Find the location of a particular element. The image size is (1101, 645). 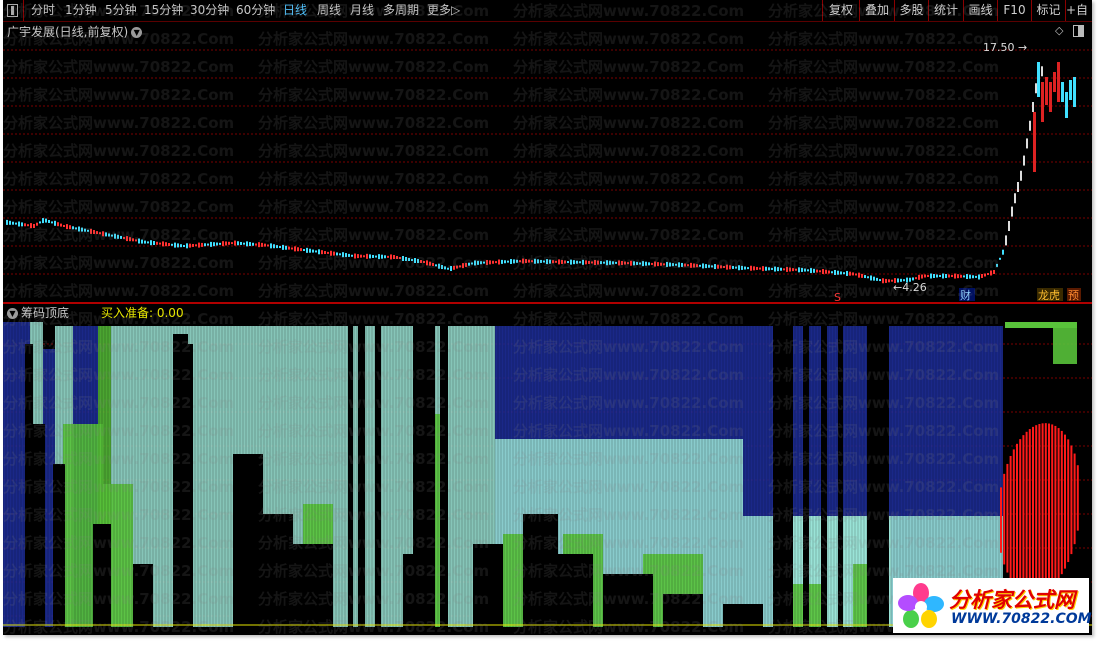

period-tab-1min: 1分钟 is located at coordinates (81, 10).